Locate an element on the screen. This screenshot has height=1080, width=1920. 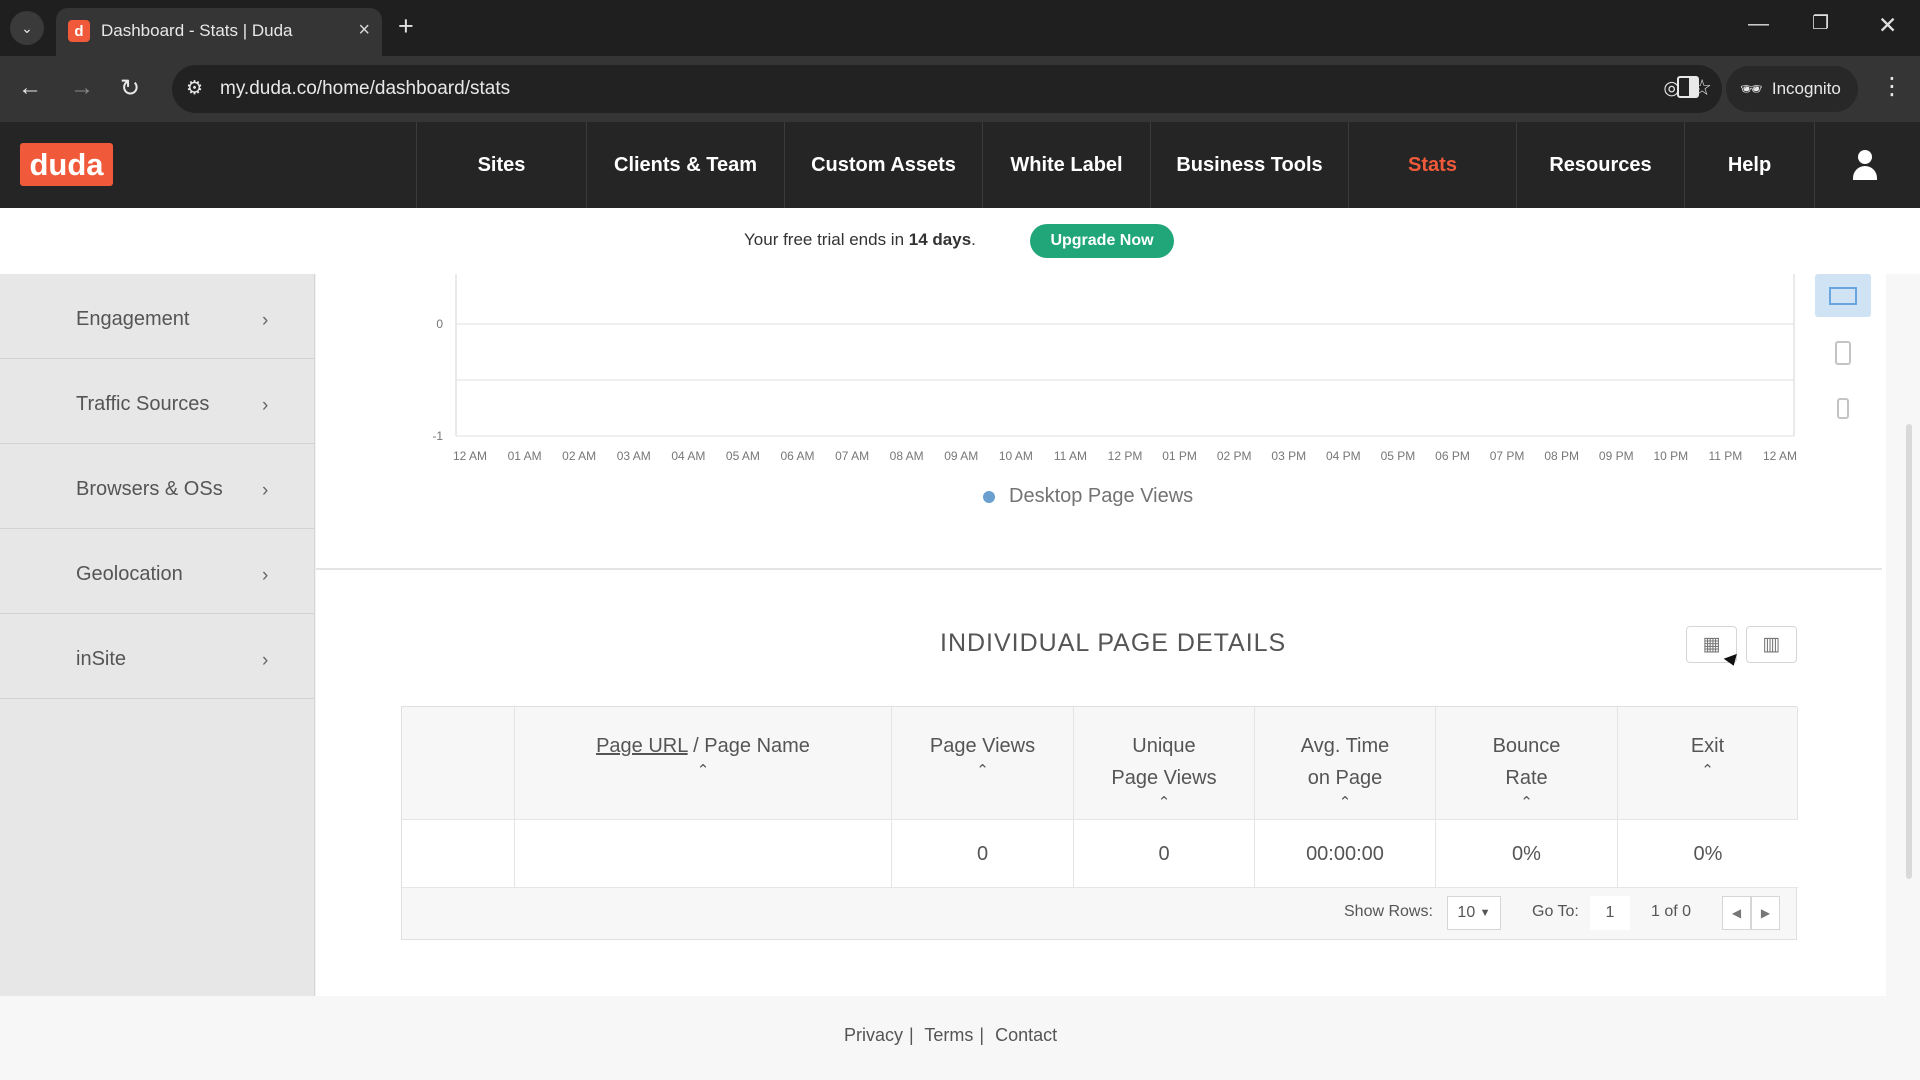
sort-page-url-link: Page URL is located at coordinates (642, 746).